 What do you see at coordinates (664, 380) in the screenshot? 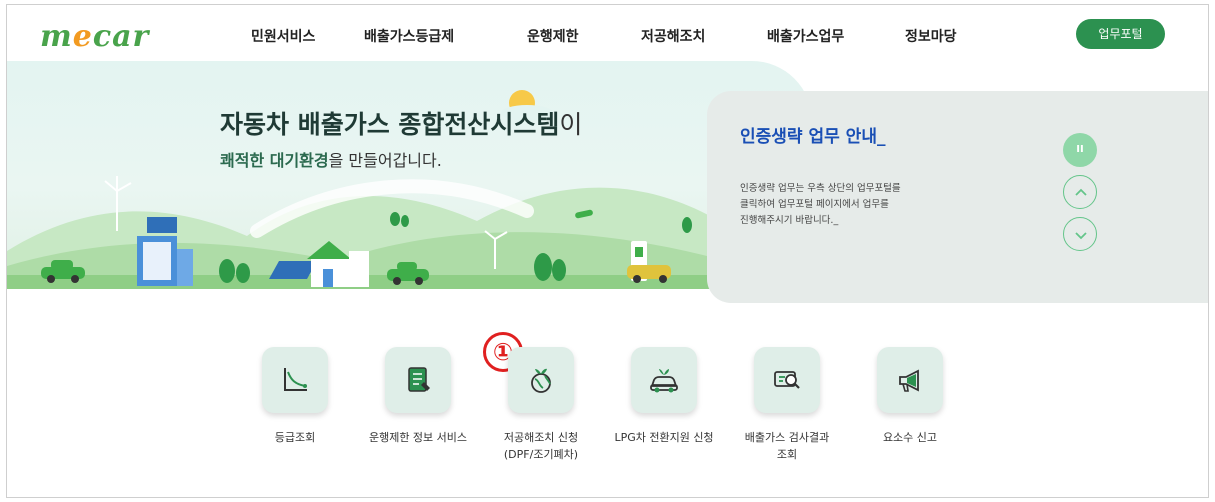
I see `car-leaf-icon` at bounding box center [664, 380].